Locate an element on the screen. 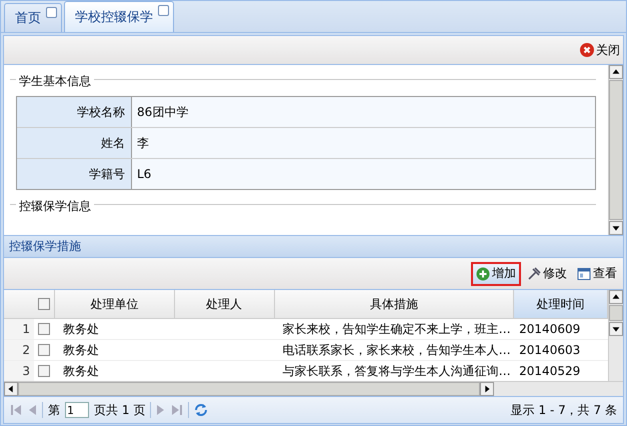 The image size is (627, 426). section-title: 控辍保学信息 is located at coordinates (55, 206).